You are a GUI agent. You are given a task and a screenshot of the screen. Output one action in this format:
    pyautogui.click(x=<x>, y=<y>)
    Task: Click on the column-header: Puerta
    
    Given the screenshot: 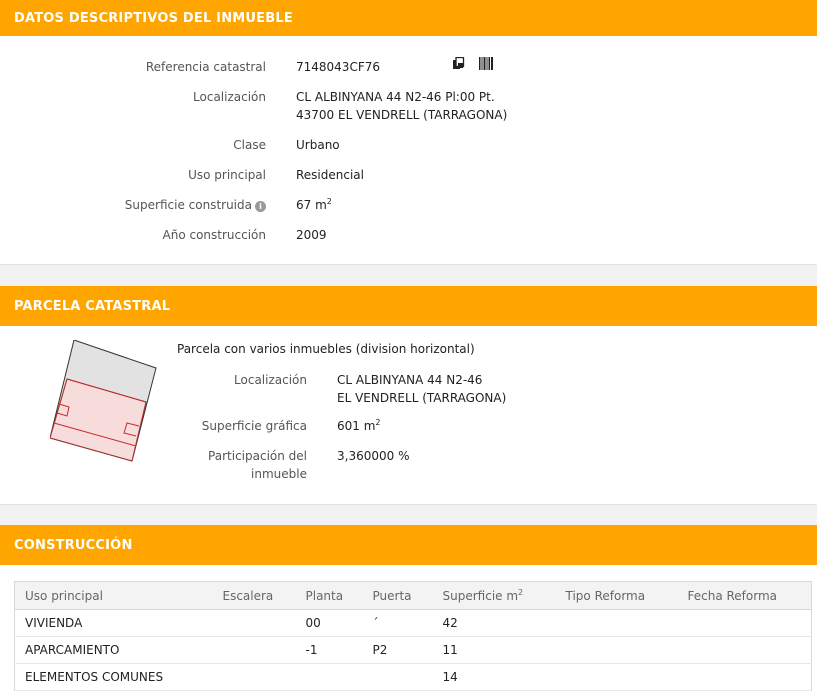 What is the action you would take?
    pyautogui.click(x=397, y=595)
    